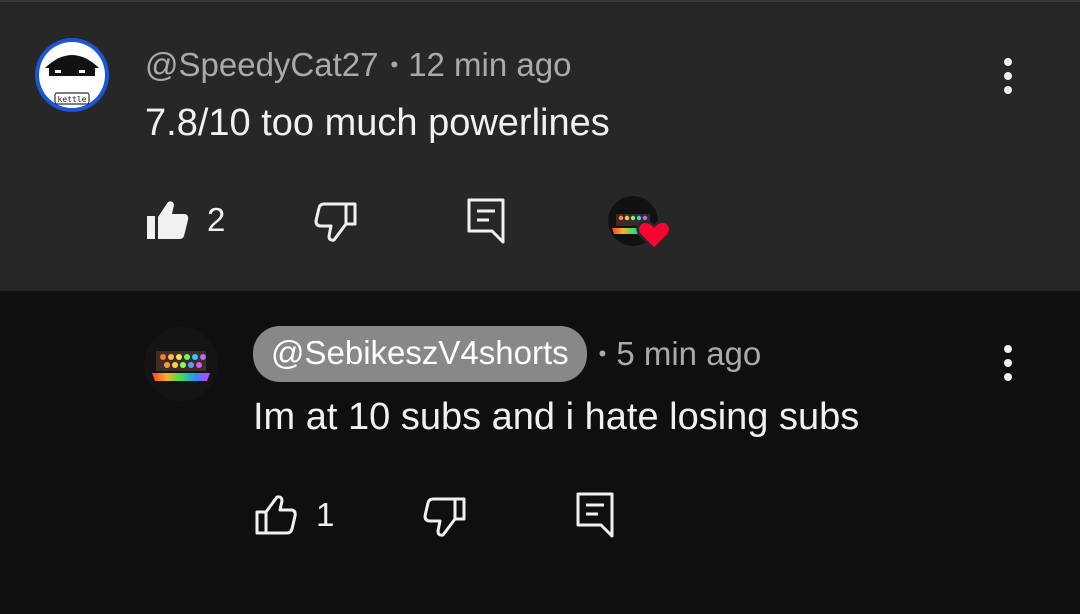 The height and width of the screenshot is (614, 1080). Describe the element at coordinates (216, 219) in the screenshot. I see `like-count: 2` at that location.